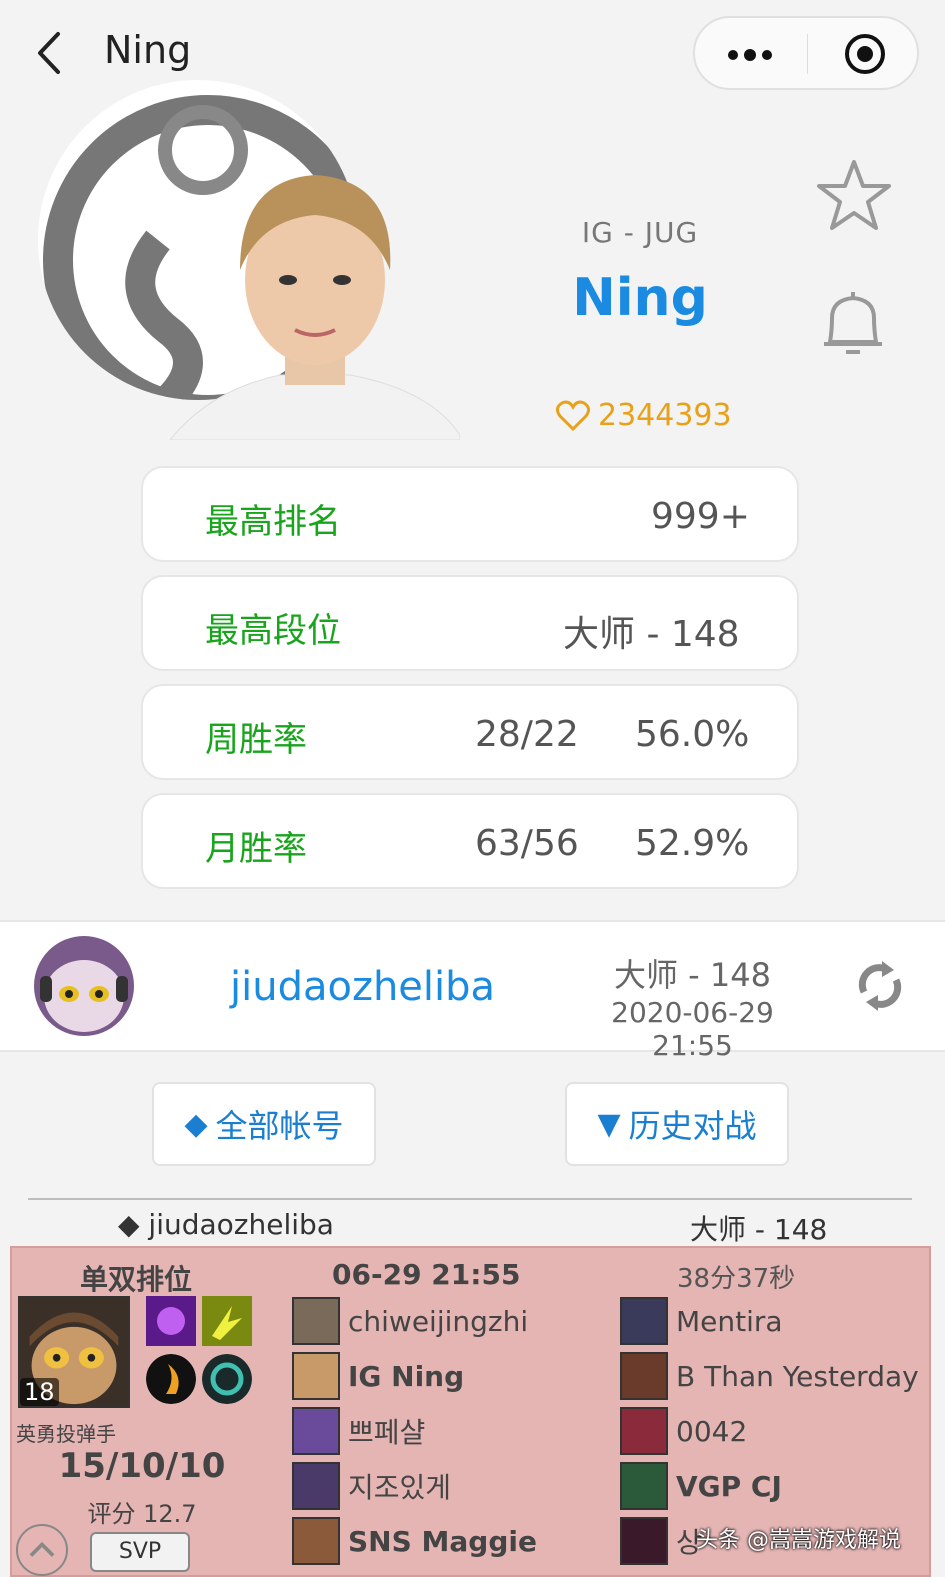 This screenshot has width=945, height=1577. What do you see at coordinates (84, 986) in the screenshot?
I see `account-avatar` at bounding box center [84, 986].